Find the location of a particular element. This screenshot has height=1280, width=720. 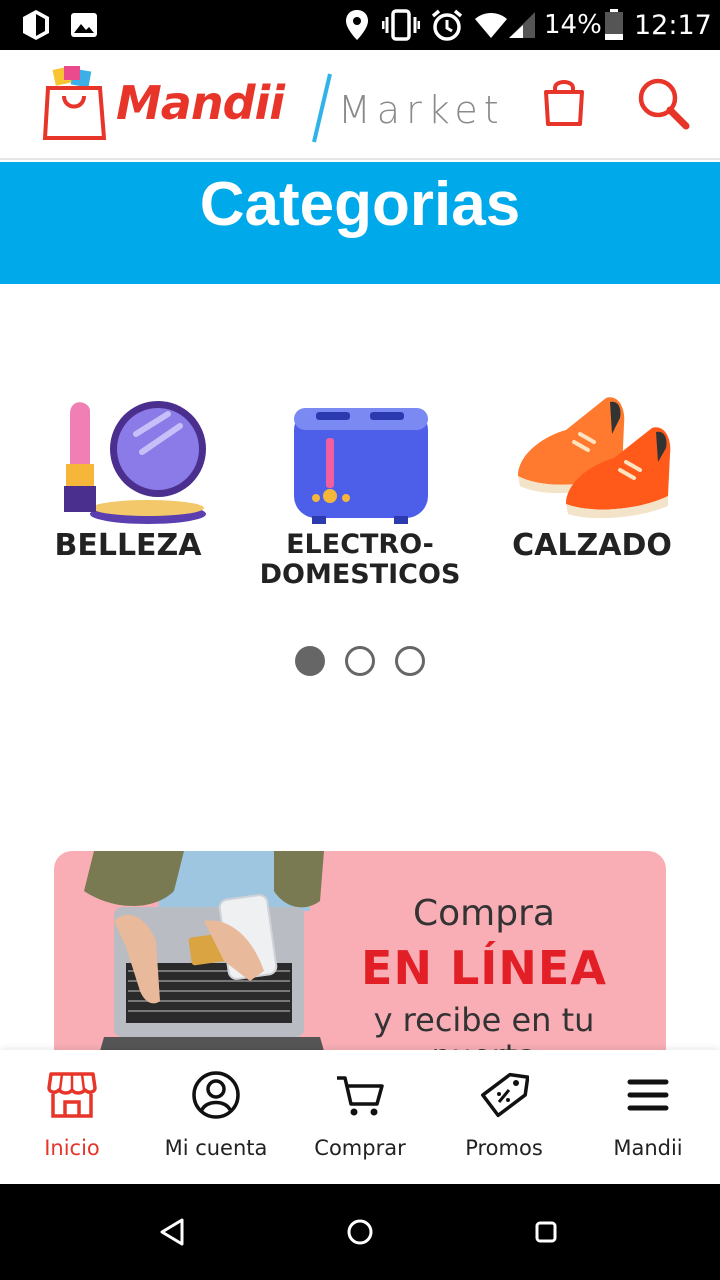

nav-label: Mi cuenta is located at coordinates (216, 1148).